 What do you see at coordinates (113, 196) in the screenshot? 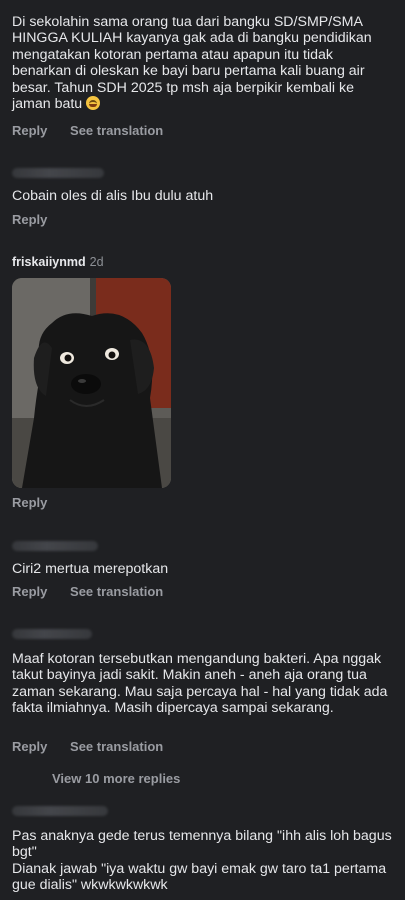
I see `comment-text: Cobain oles di alis Ibu dulu atuh` at bounding box center [113, 196].